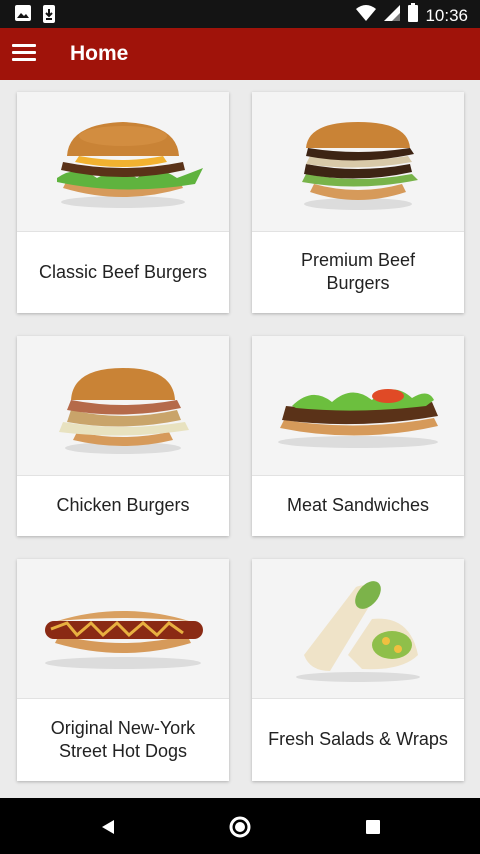 This screenshot has width=480, height=854. What do you see at coordinates (123, 271) in the screenshot?
I see `category-label: Classic Beef Burgers` at bounding box center [123, 271].